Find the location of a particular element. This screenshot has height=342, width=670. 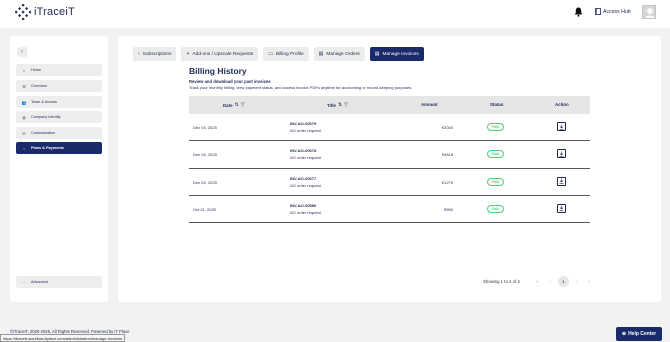

tab-addons: + Add-ons / Upscale Requests is located at coordinates (220, 54).